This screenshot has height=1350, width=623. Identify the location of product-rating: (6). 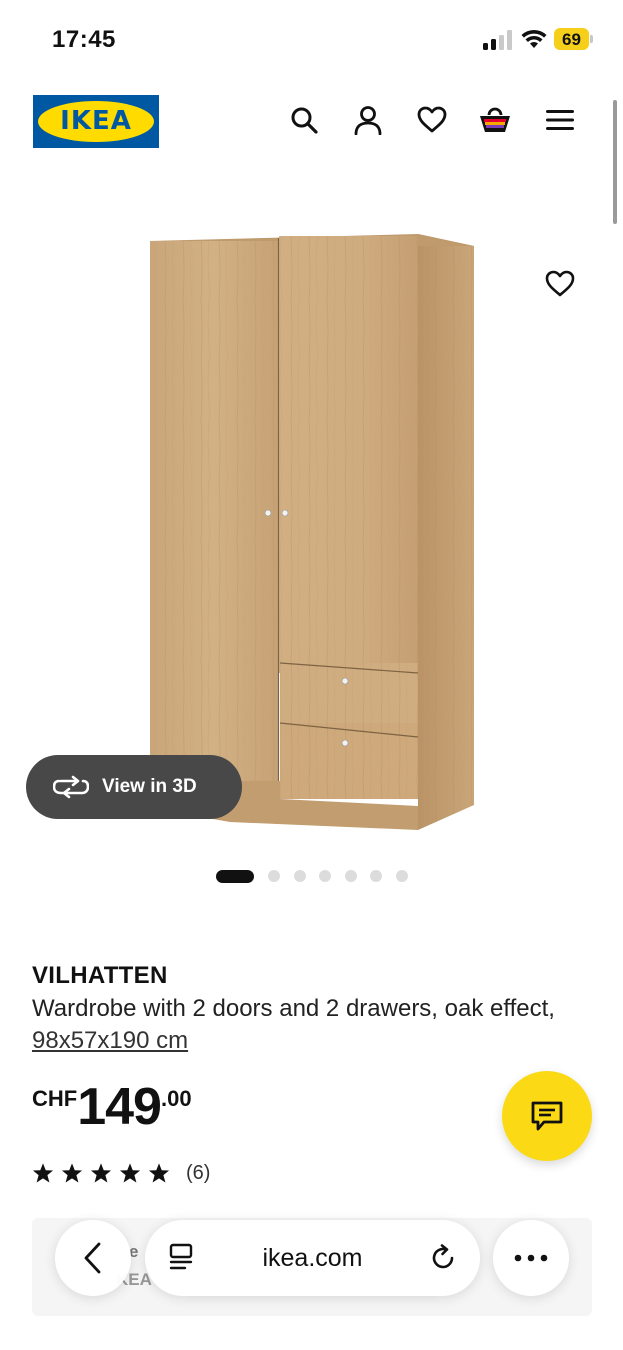
(121, 1173).